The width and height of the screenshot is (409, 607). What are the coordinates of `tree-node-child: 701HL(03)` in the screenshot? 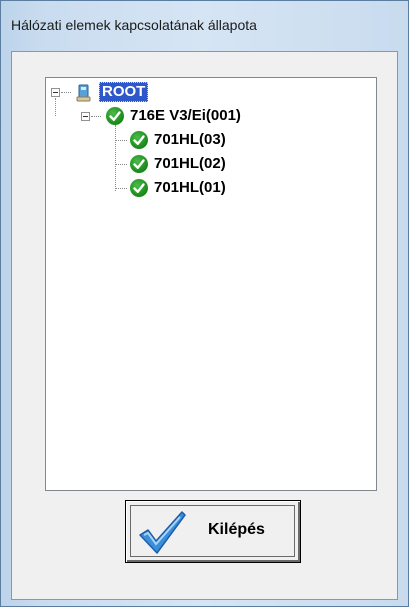 It's located at (190, 140).